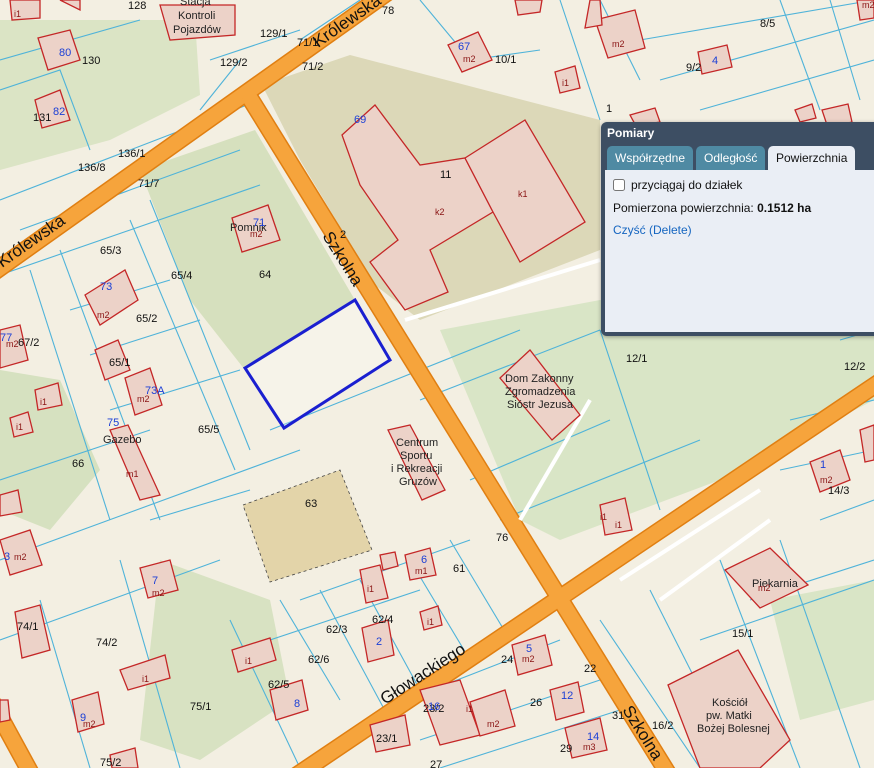 The height and width of the screenshot is (768, 874). I want to click on poi-sport-4: Gruzów, so click(418, 482).